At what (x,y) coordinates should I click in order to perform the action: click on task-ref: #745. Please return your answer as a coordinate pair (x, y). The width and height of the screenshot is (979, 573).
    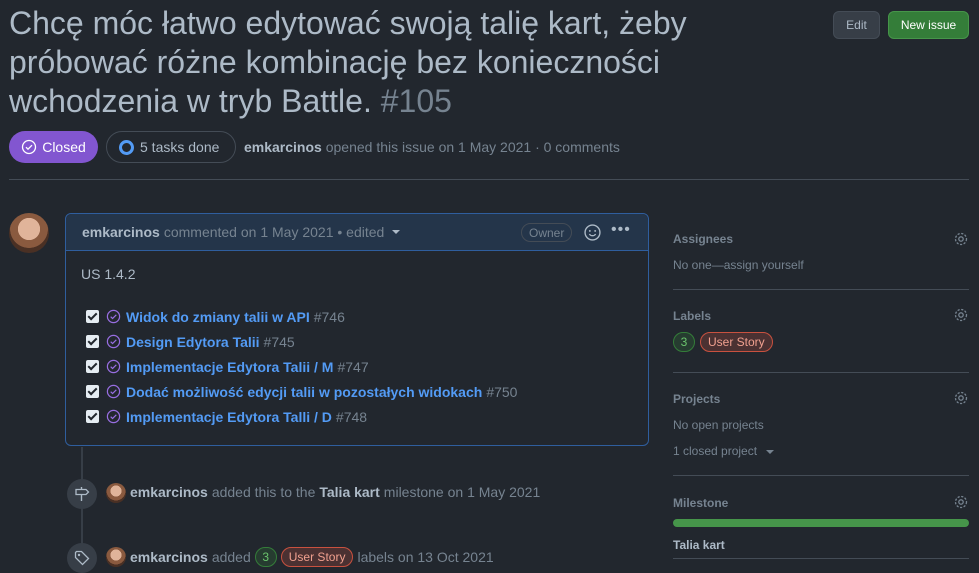
    Looking at the image, I should click on (279, 341).